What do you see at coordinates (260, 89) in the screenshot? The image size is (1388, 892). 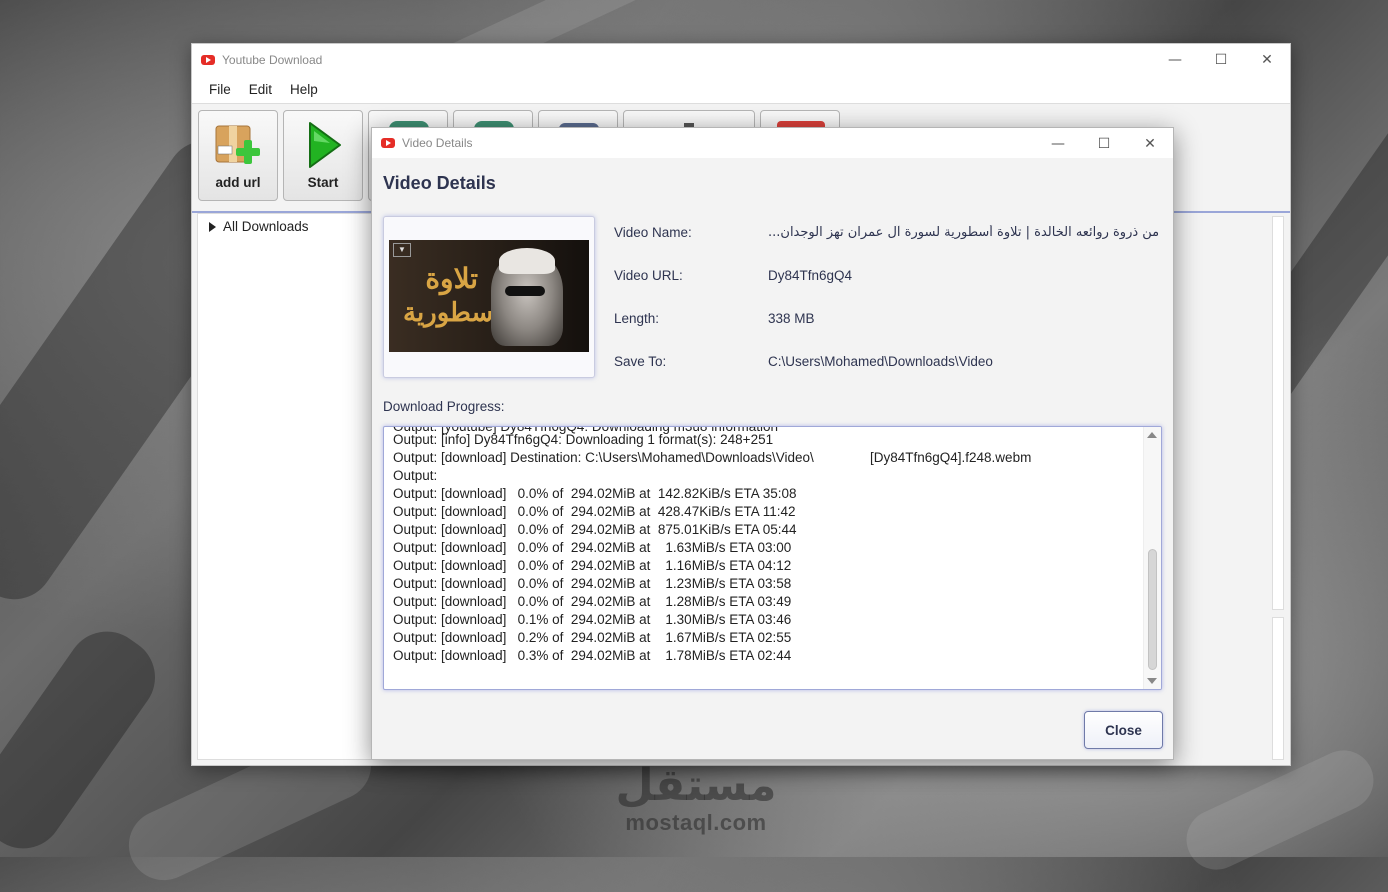 I see `menu-edit: Edit` at bounding box center [260, 89].